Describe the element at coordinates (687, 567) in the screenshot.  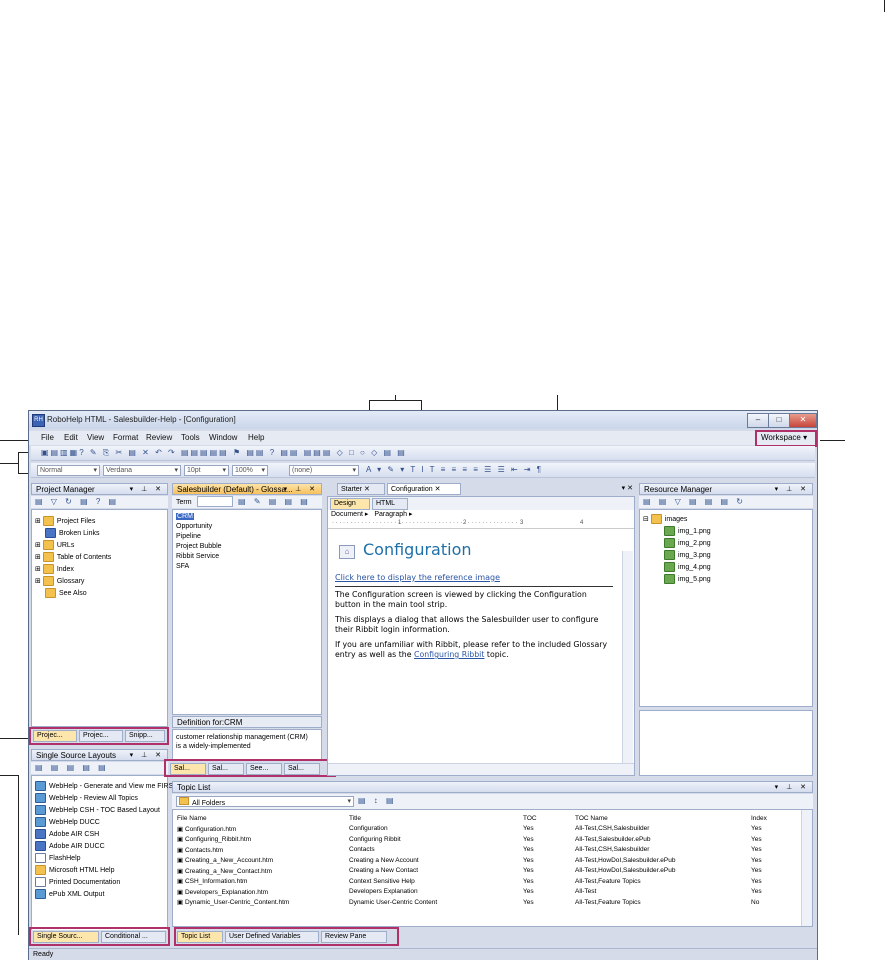
I see `image-file: img_4.png` at that location.